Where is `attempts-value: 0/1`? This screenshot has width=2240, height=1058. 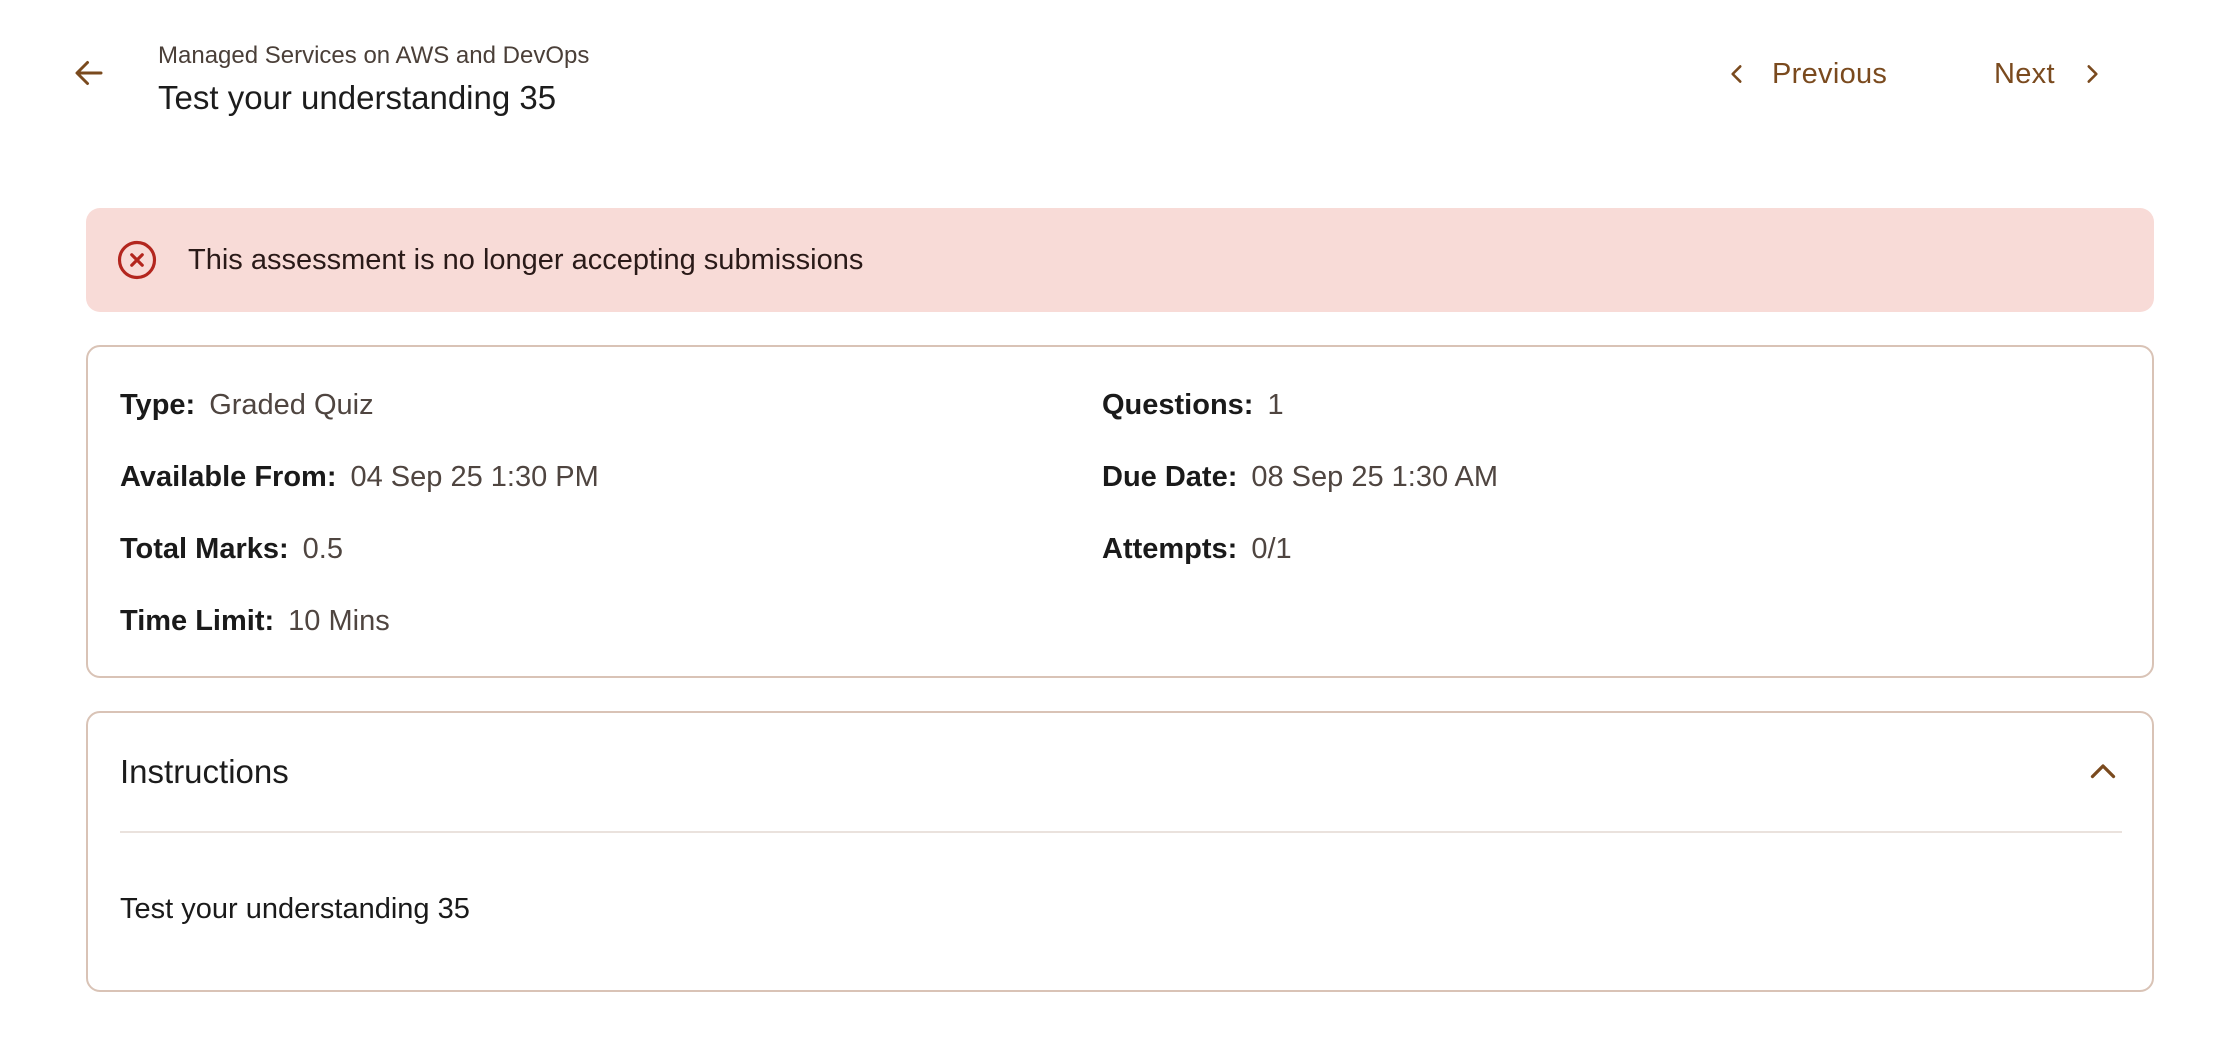
attempts-value: 0/1 is located at coordinates (1271, 549).